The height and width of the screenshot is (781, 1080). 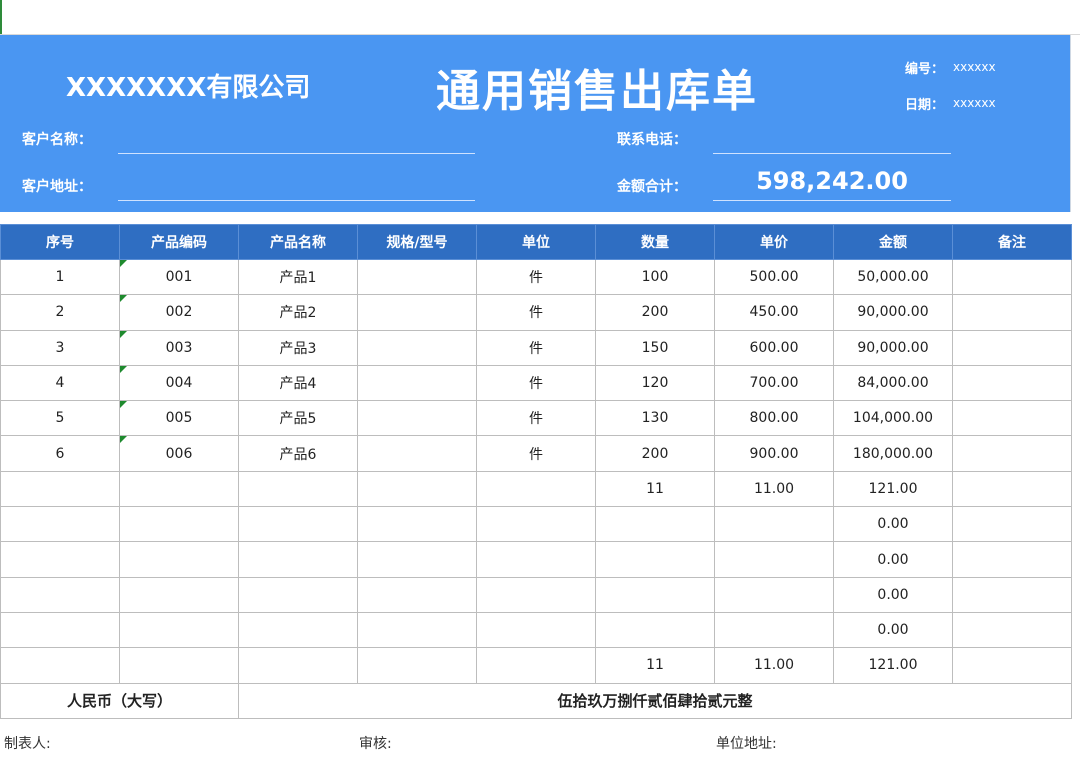 I want to click on table-cell: 84,000.00, so click(x=893, y=383).